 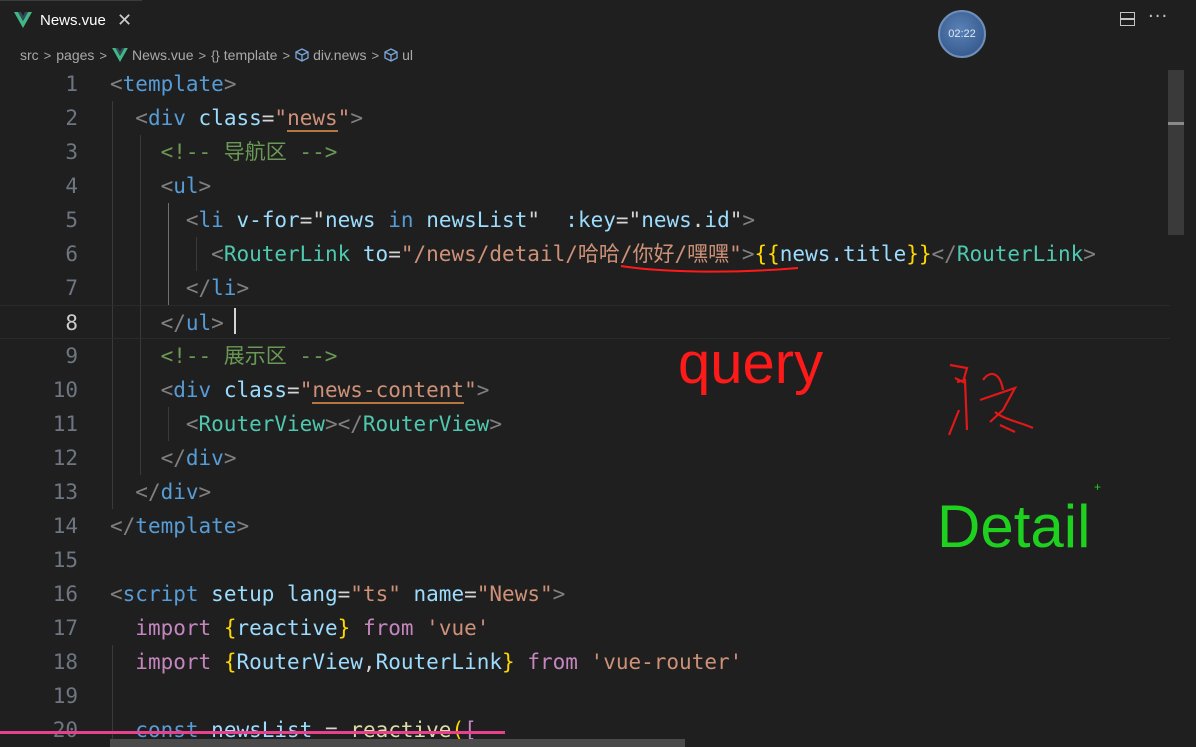 What do you see at coordinates (1098, 487) in the screenshot?
I see `annotation-plus: +` at bounding box center [1098, 487].